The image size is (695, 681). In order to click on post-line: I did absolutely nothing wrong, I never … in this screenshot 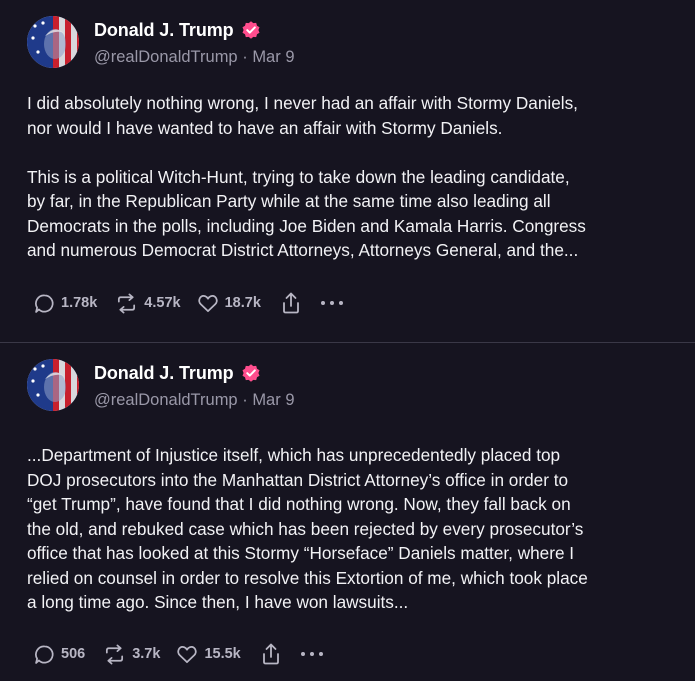, I will do `click(302, 103)`.